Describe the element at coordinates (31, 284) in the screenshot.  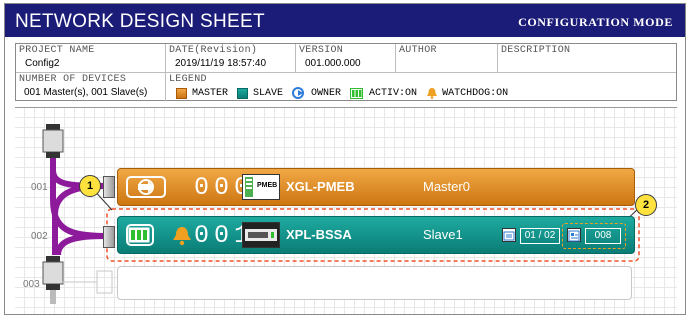
I see `row-number: 003` at that location.